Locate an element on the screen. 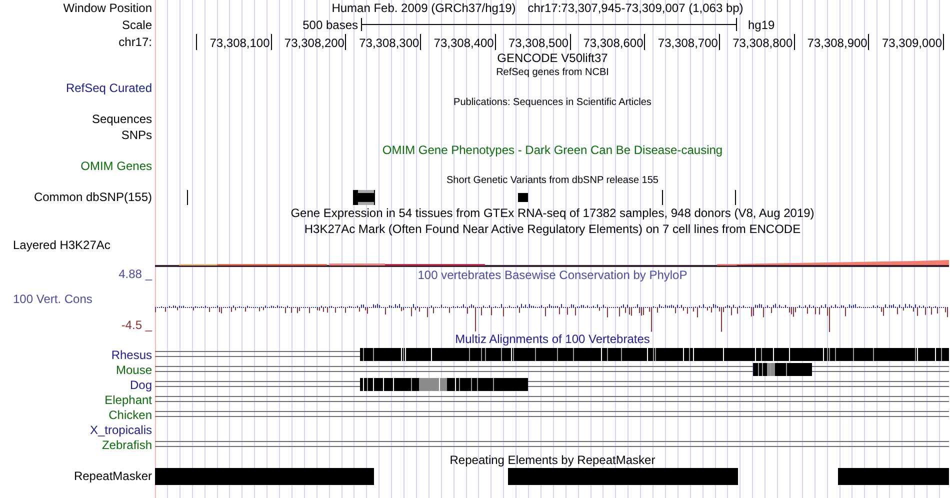 This screenshot has width=950, height=498. track-label: OMIM Genes is located at coordinates (116, 166).